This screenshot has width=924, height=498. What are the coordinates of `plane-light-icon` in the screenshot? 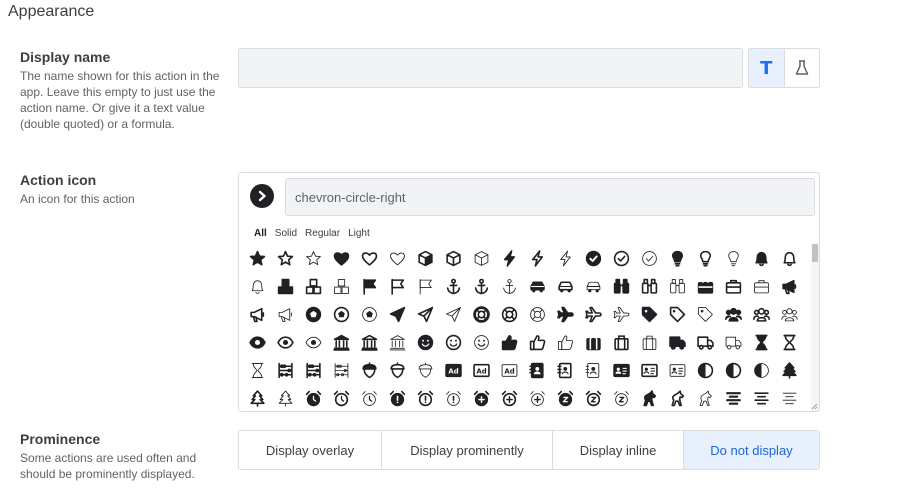 It's located at (621, 314).